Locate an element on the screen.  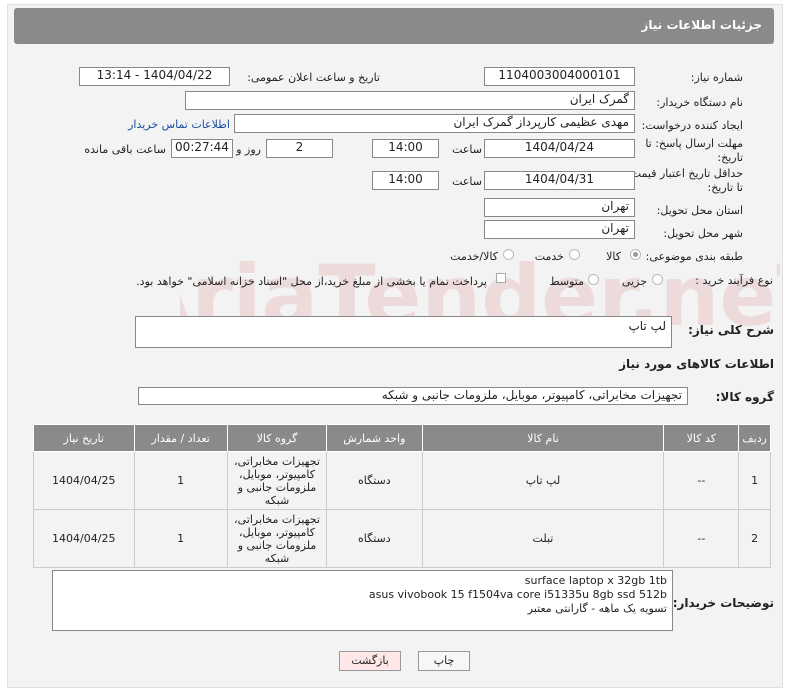
days-label: روز و is located at coordinates (248, 149).